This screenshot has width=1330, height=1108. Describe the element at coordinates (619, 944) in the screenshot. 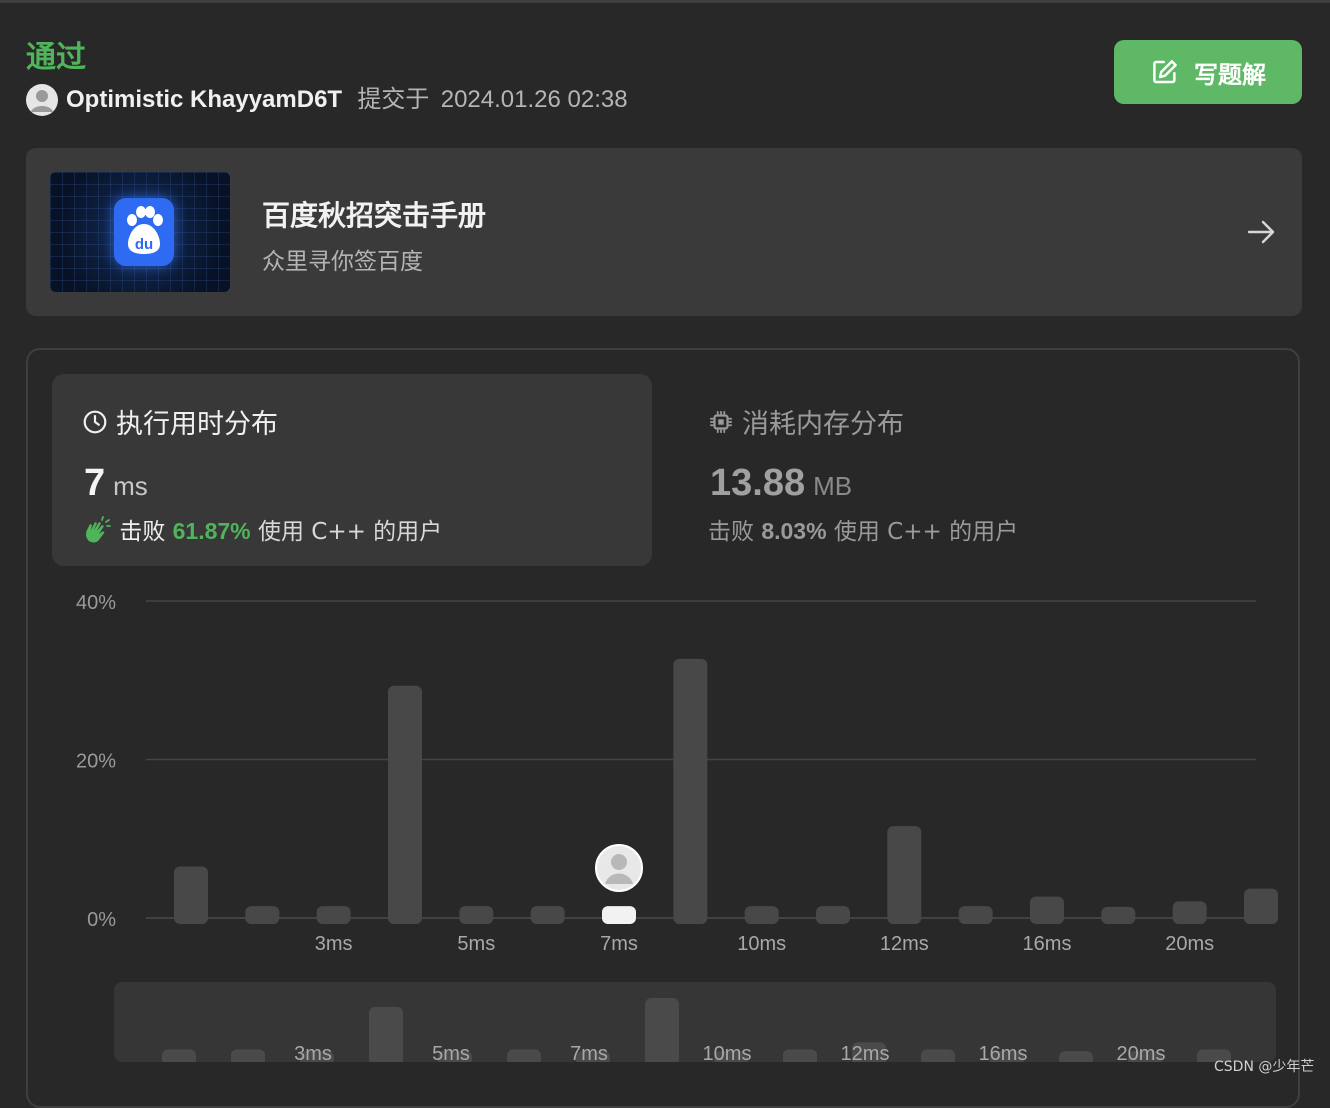

I see `x-tick-label: 7ms` at that location.